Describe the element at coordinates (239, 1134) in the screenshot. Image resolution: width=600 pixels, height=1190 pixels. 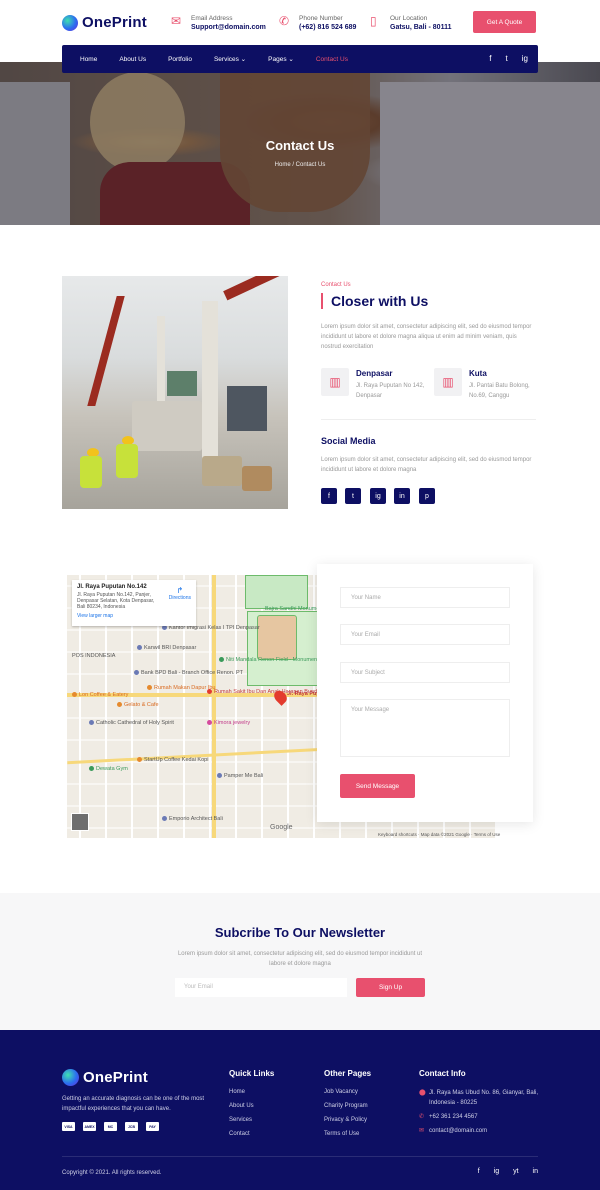
I see `footer-link-contact: Contact` at that location.